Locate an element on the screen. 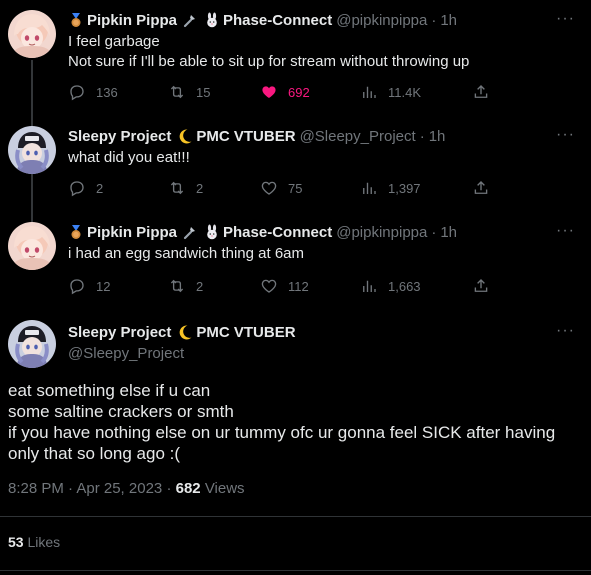  like-button: 112 is located at coordinates (284, 286).